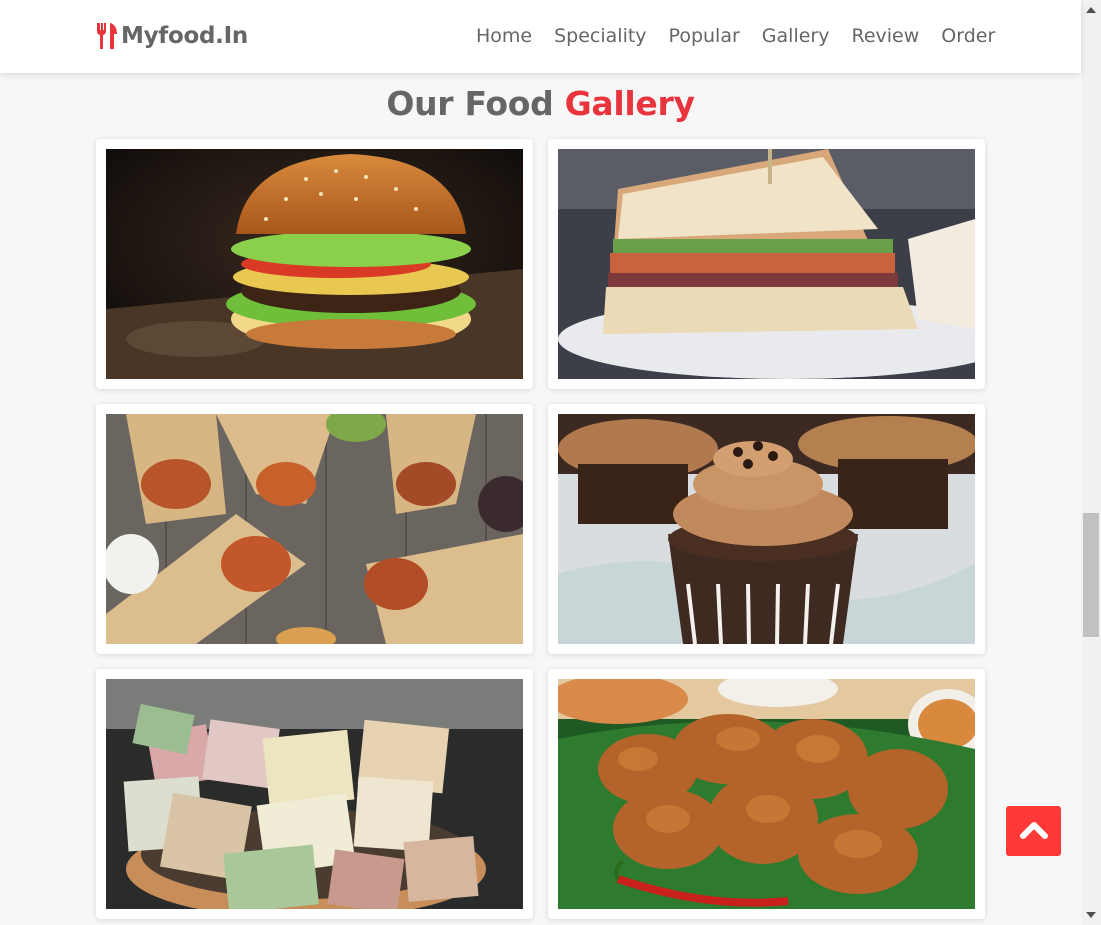 This screenshot has height=925, width=1101. I want to click on logo-text: Myfood.In, so click(184, 36).